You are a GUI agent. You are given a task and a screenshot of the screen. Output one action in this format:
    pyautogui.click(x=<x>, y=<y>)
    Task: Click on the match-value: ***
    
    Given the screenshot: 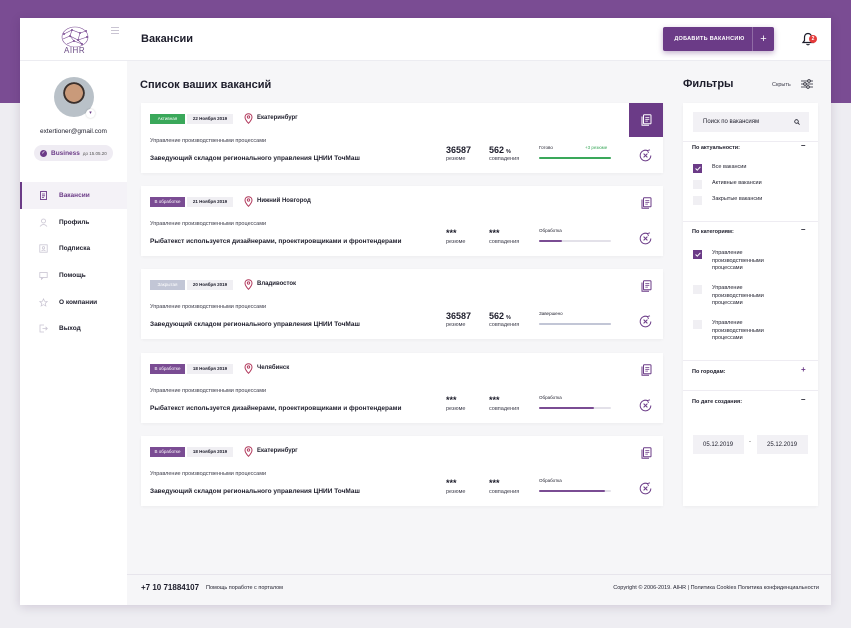 What is the action you would take?
    pyautogui.click(x=495, y=483)
    